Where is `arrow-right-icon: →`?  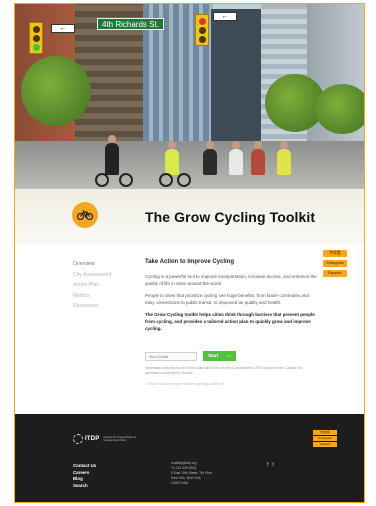 arrow-right-icon: → is located at coordinates (229, 356).